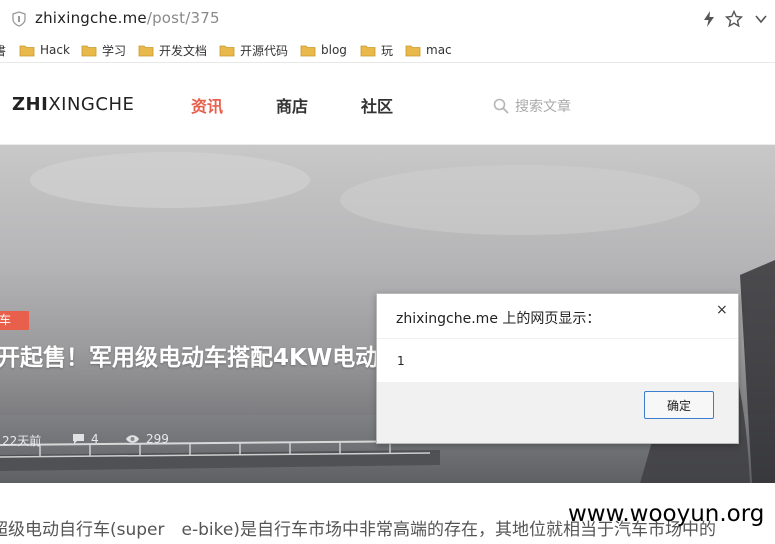 The width and height of the screenshot is (775, 544). I want to click on time-ago: 22天前, so click(22, 441).